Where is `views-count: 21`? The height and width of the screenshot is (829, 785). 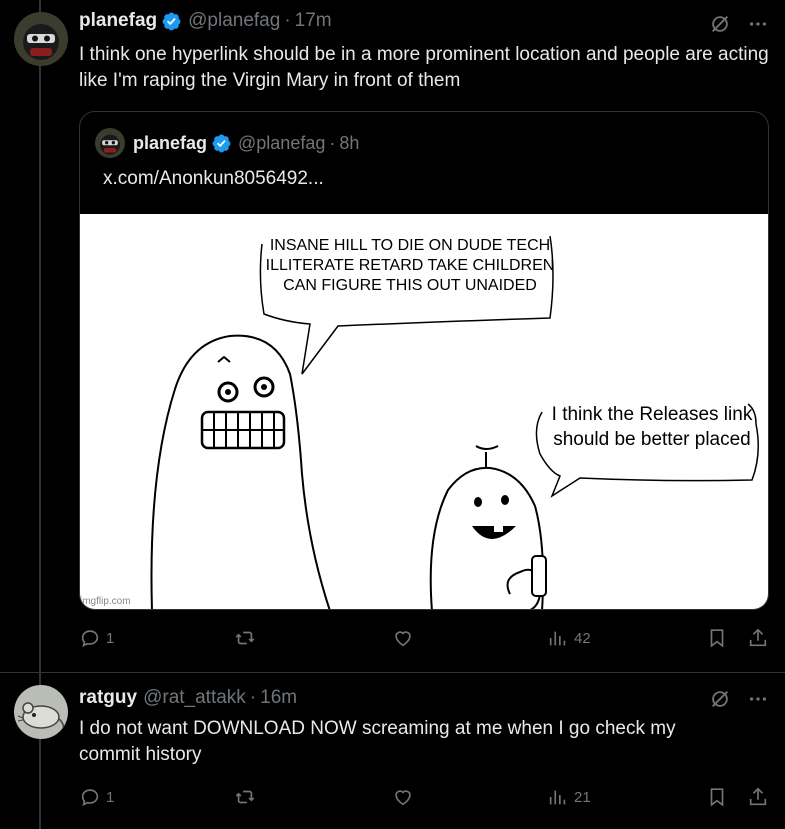 views-count: 21 is located at coordinates (582, 797).